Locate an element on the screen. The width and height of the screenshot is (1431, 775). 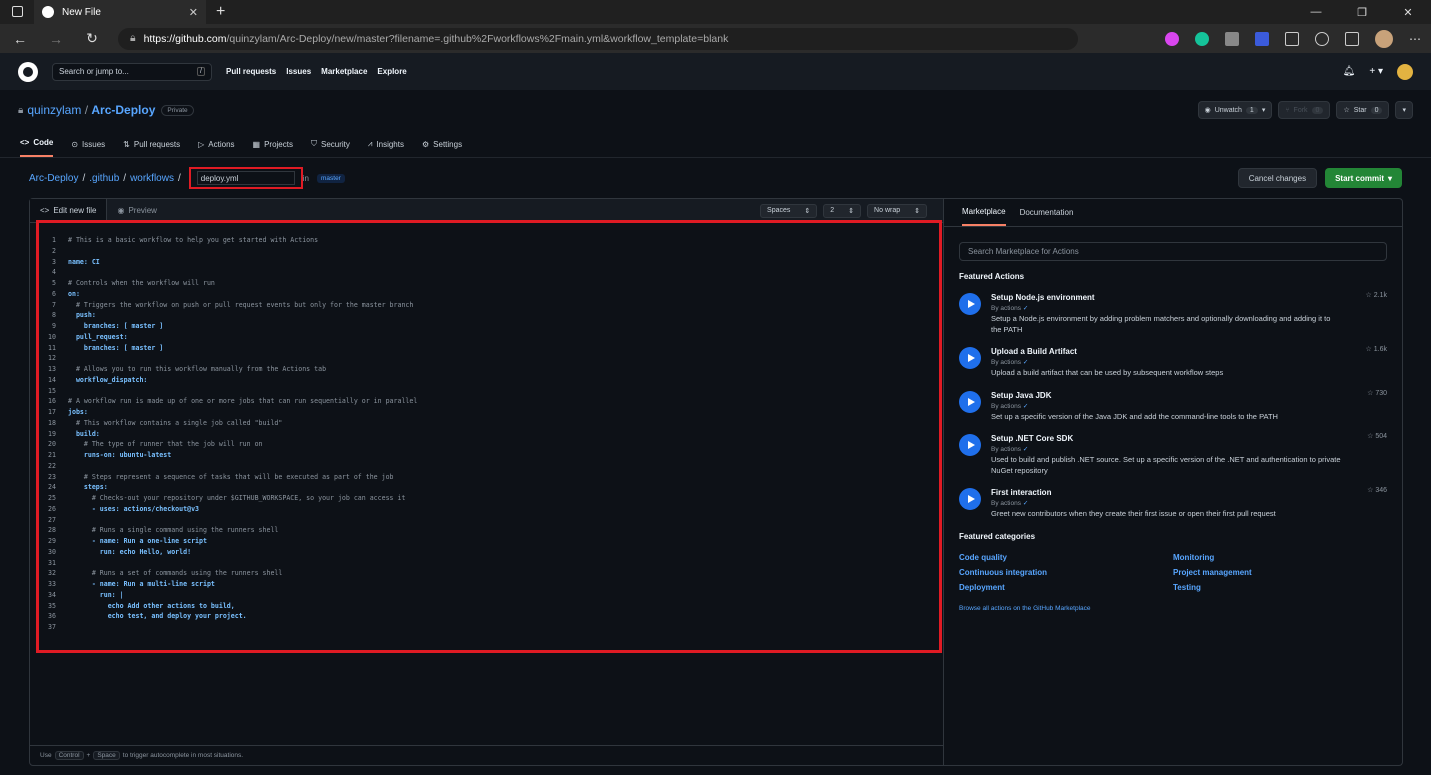
marketplace-search-input: Search Marketplace for Actions is located at coordinates (1173, 251).